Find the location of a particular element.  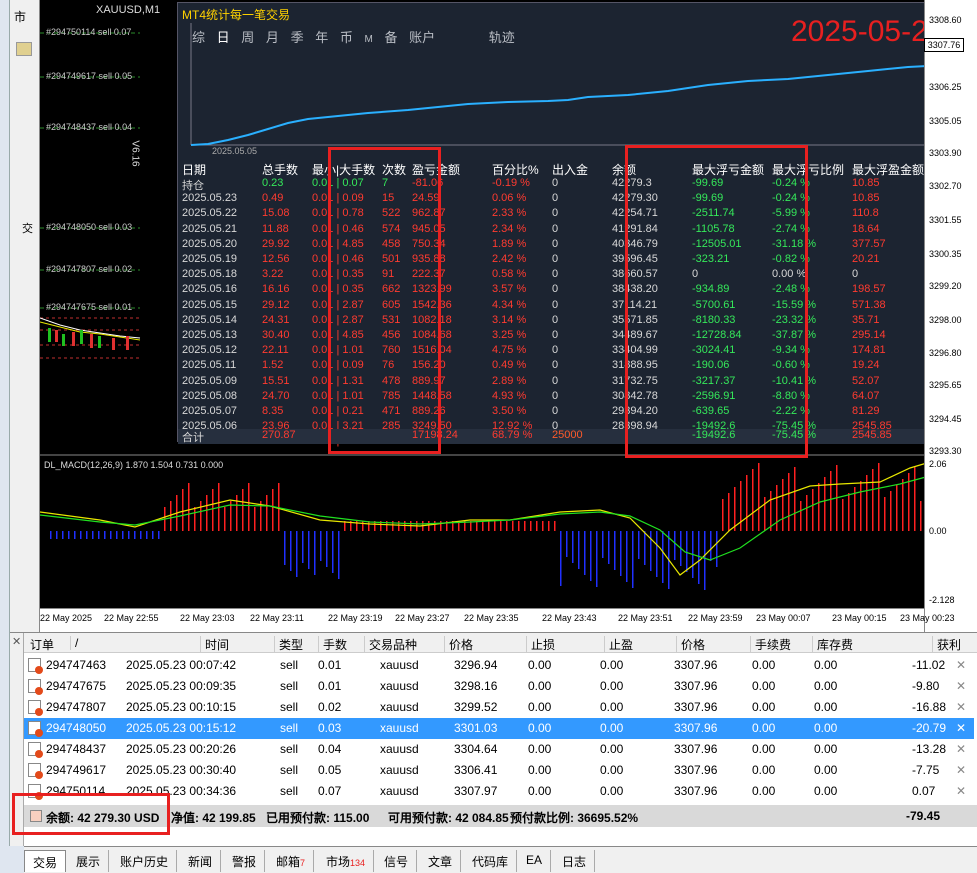

orders-column-header: 交易品种 is located at coordinates (390, 644).